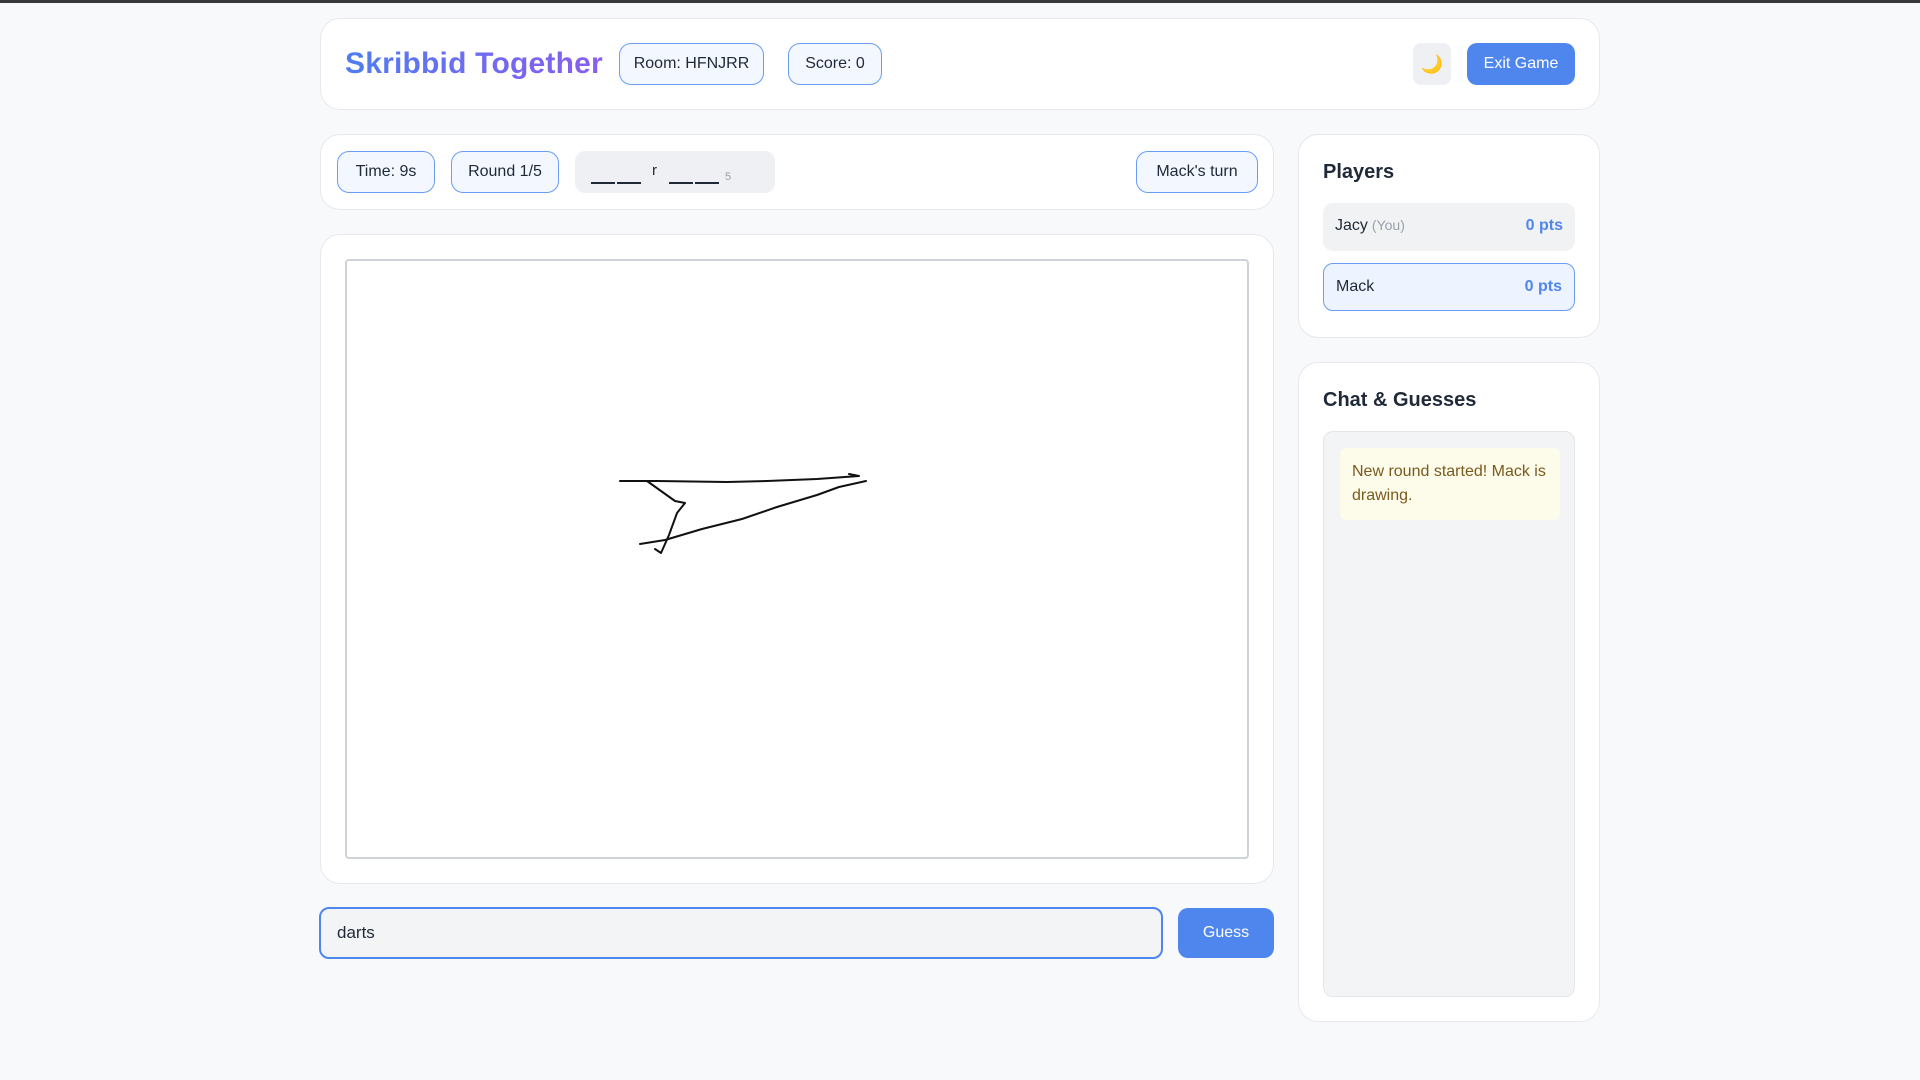 This screenshot has height=1080, width=1920. Describe the element at coordinates (1450, 484) in the screenshot. I see `system-message: New round started! Mack is drawing.` at that location.